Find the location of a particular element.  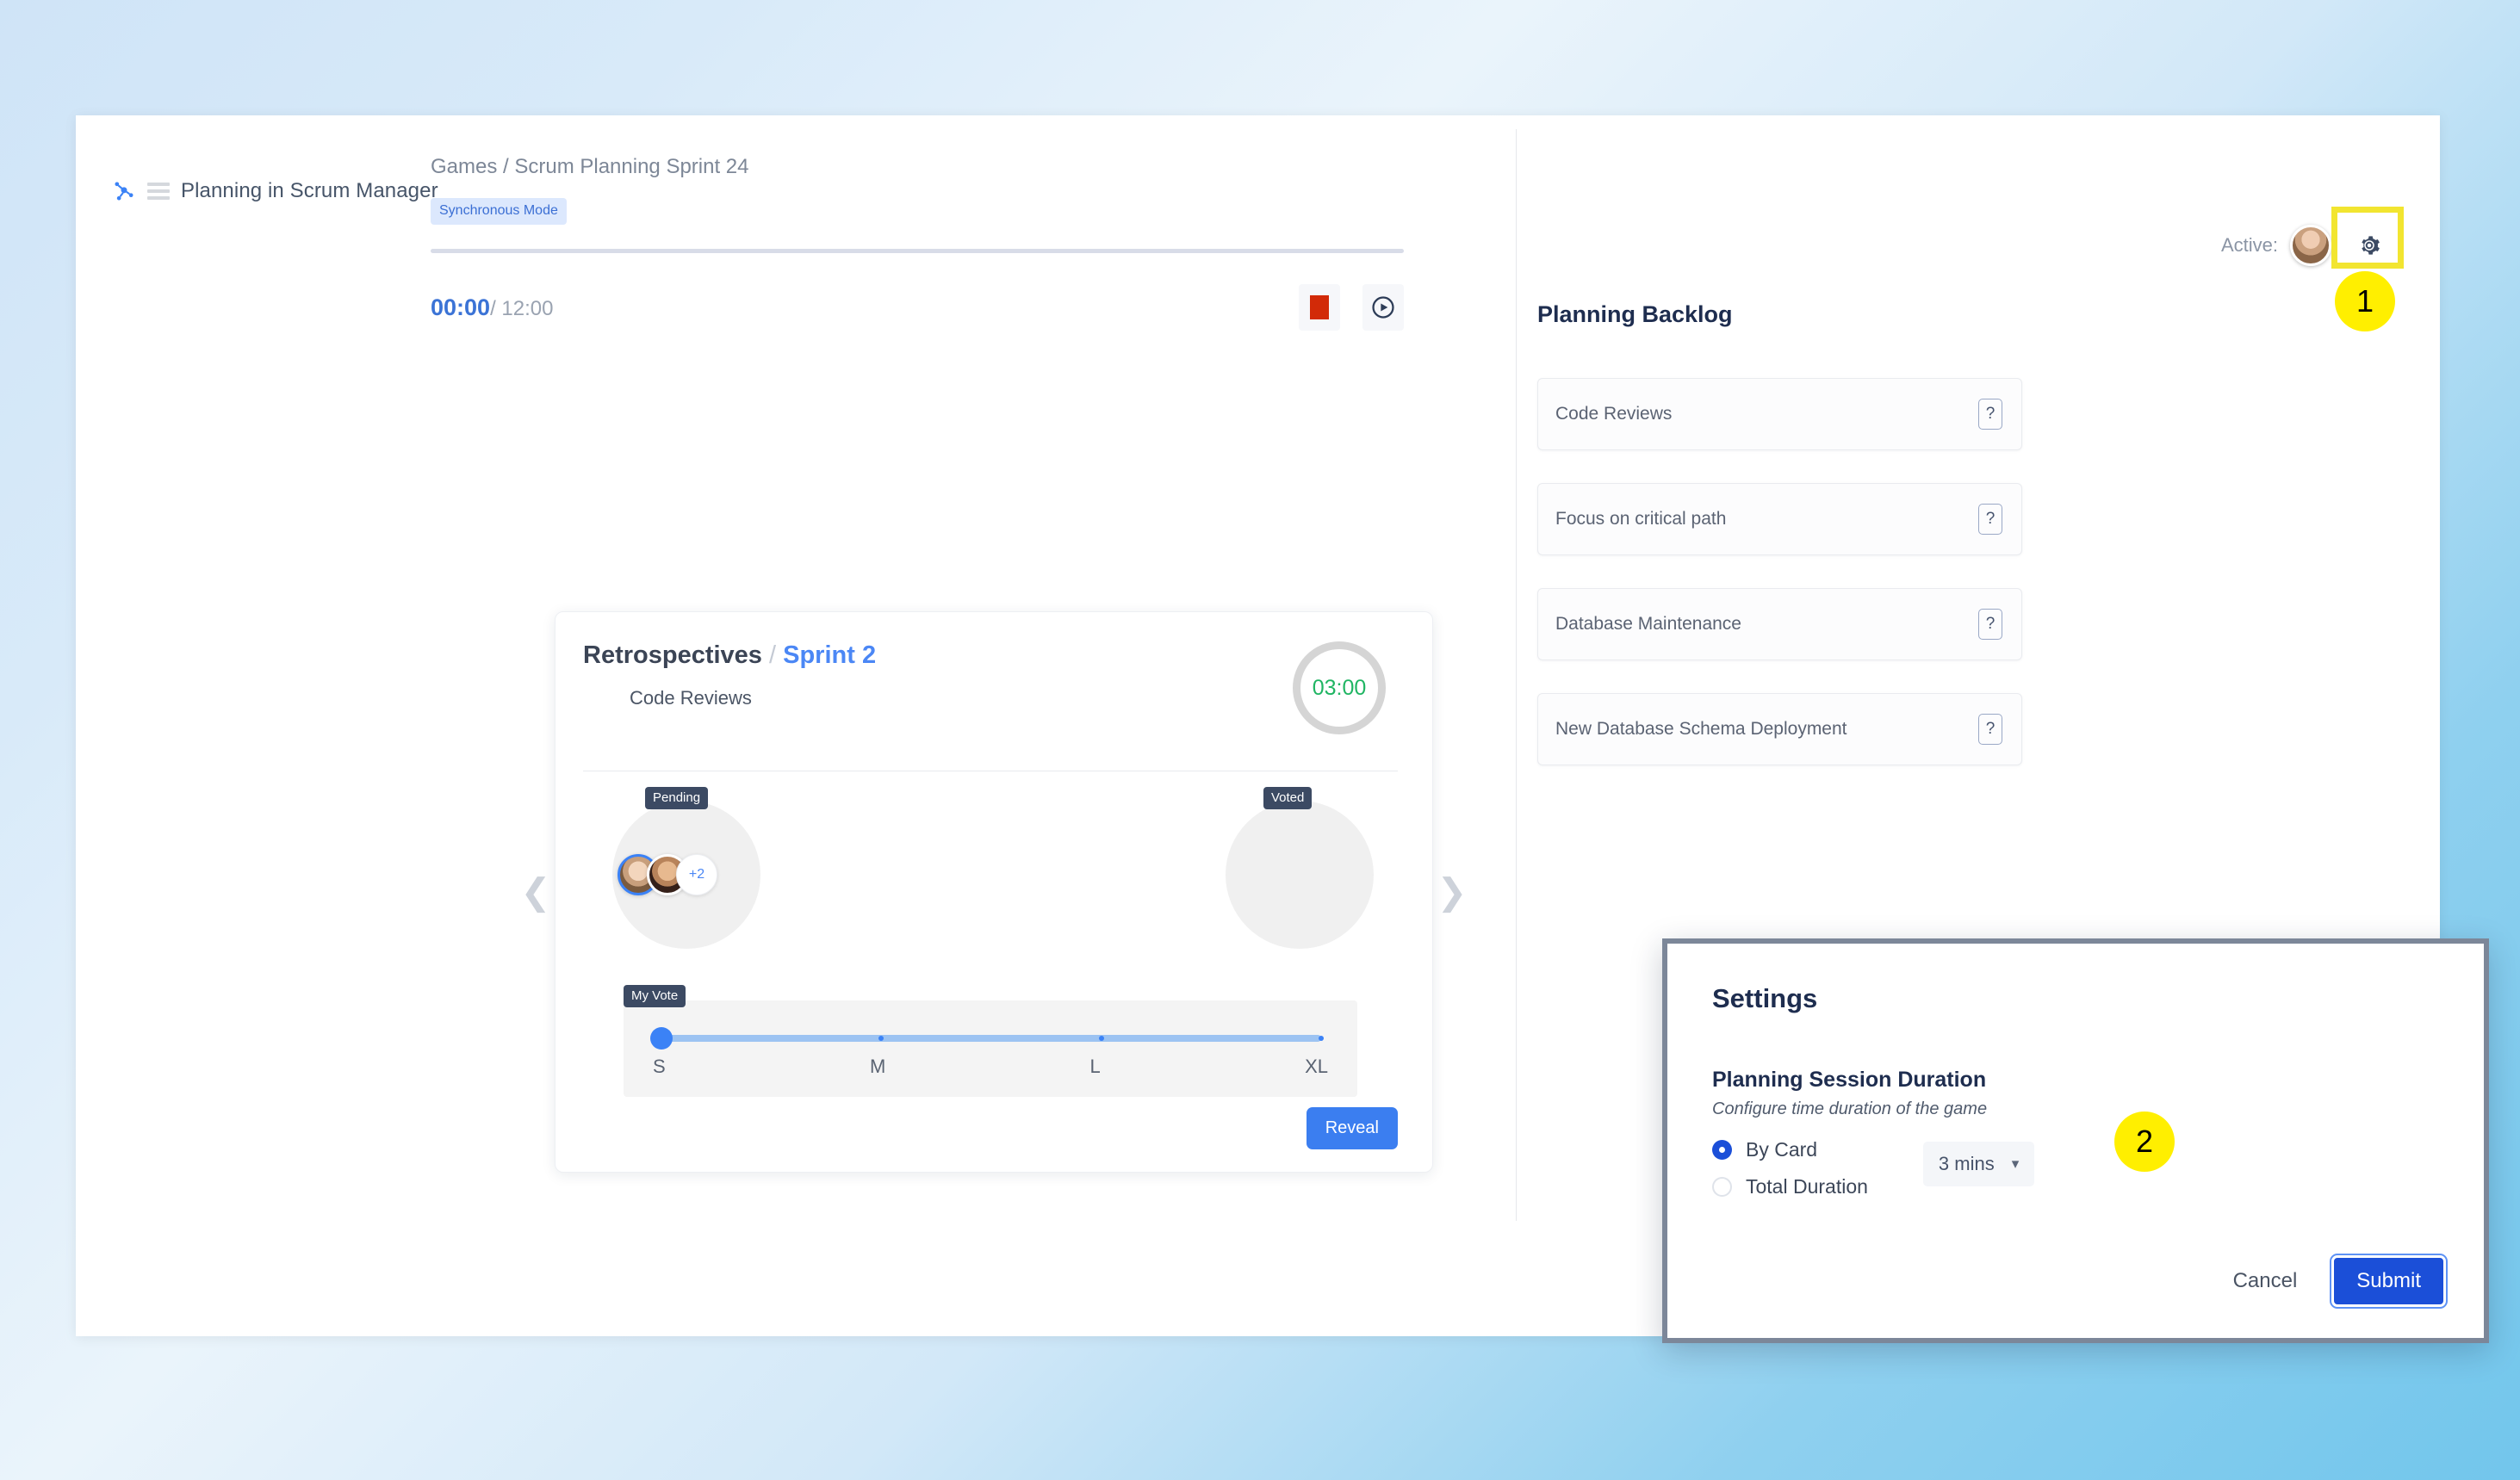

voted-tag: Voted is located at coordinates (1288, 798).